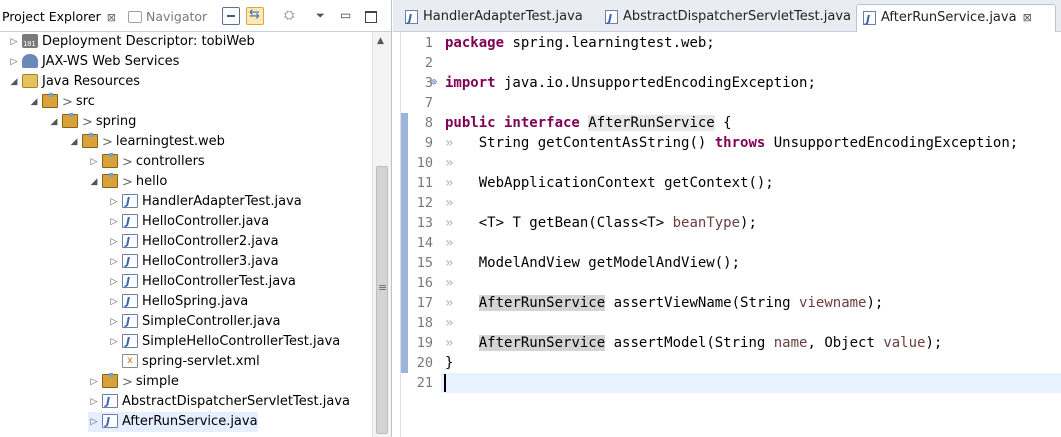 The image size is (1061, 437). I want to click on tree-item-label: HelloController2.java, so click(210, 241).